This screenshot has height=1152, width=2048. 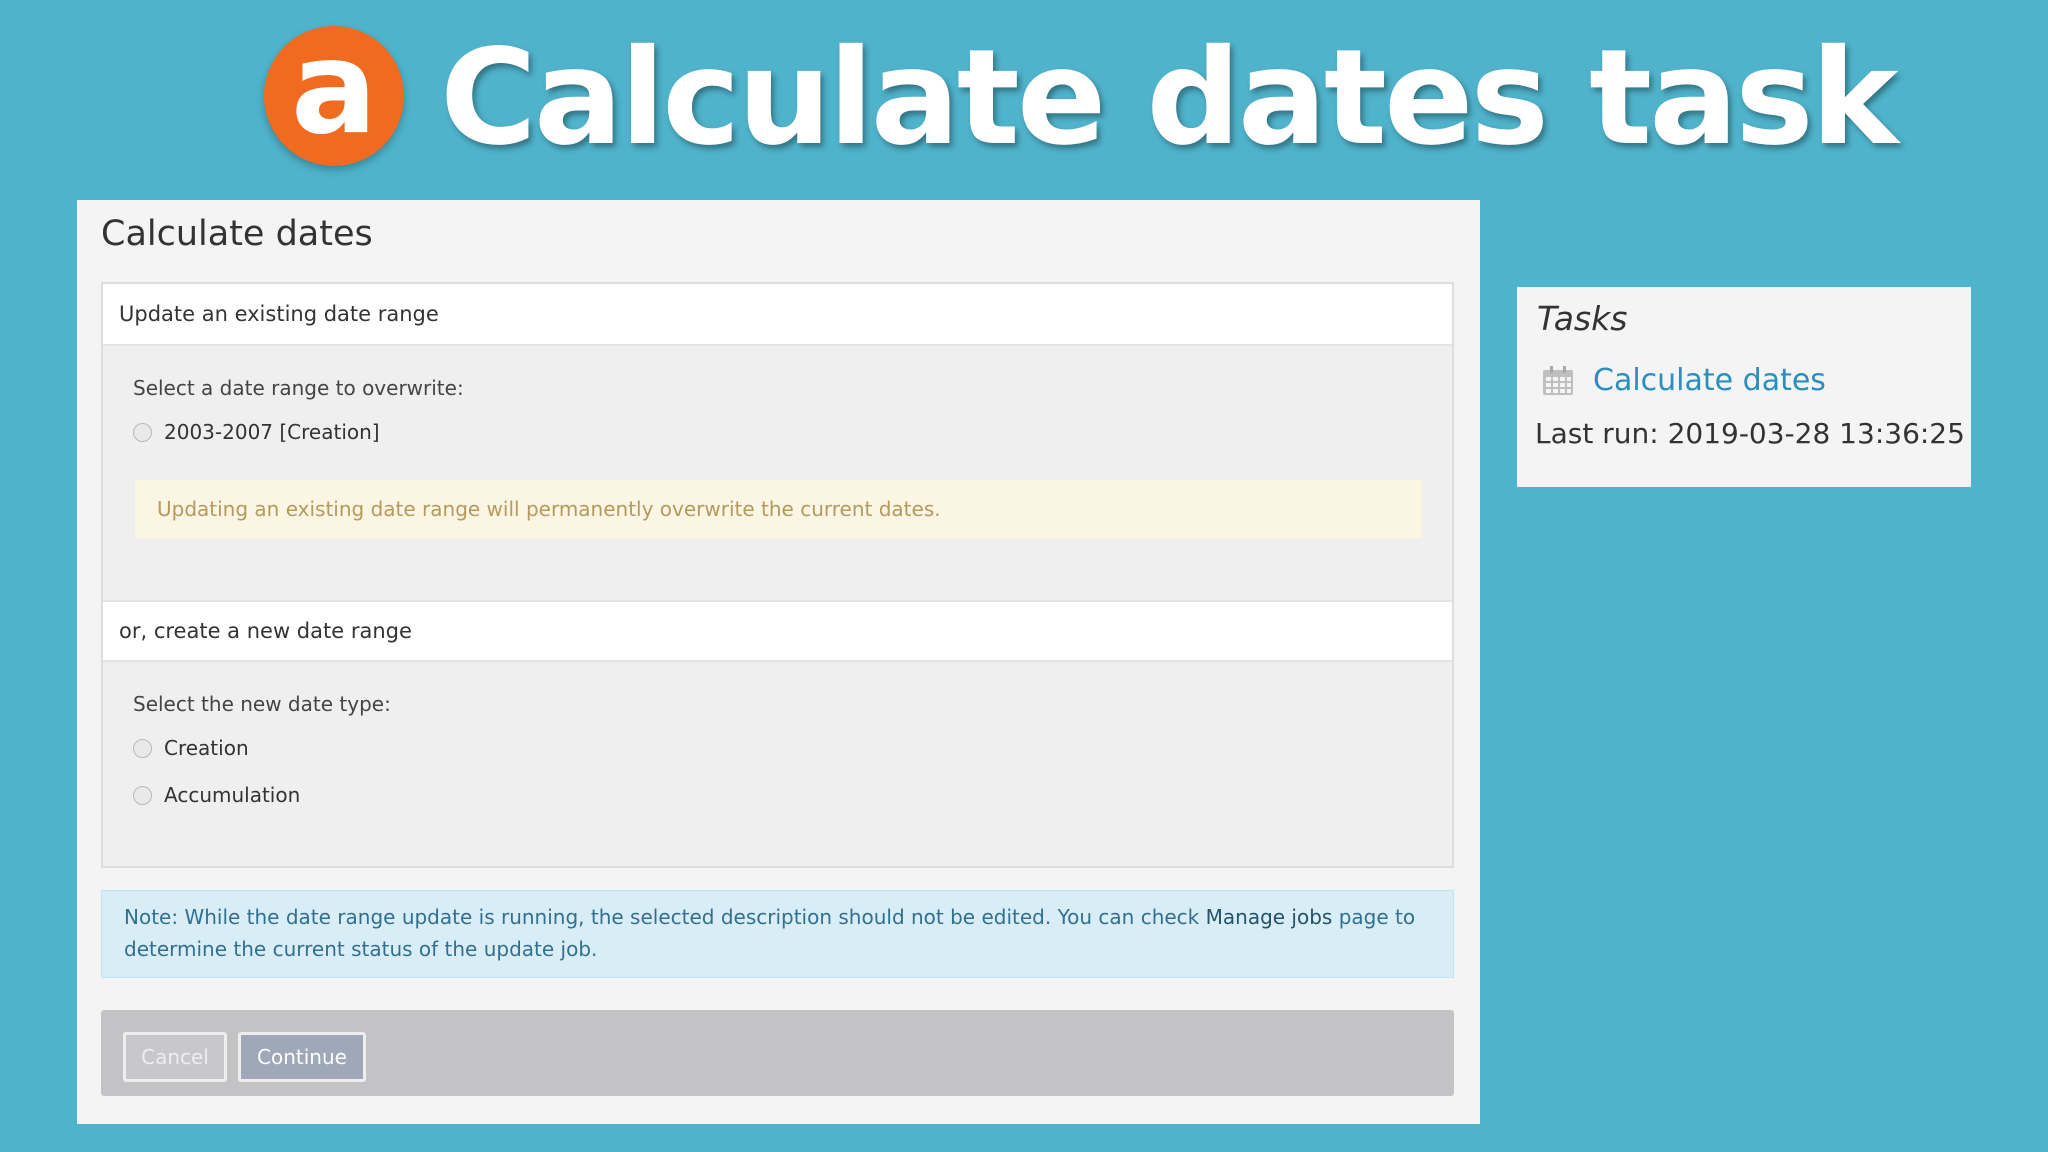 I want to click on logo-letter: a, so click(x=334, y=88).